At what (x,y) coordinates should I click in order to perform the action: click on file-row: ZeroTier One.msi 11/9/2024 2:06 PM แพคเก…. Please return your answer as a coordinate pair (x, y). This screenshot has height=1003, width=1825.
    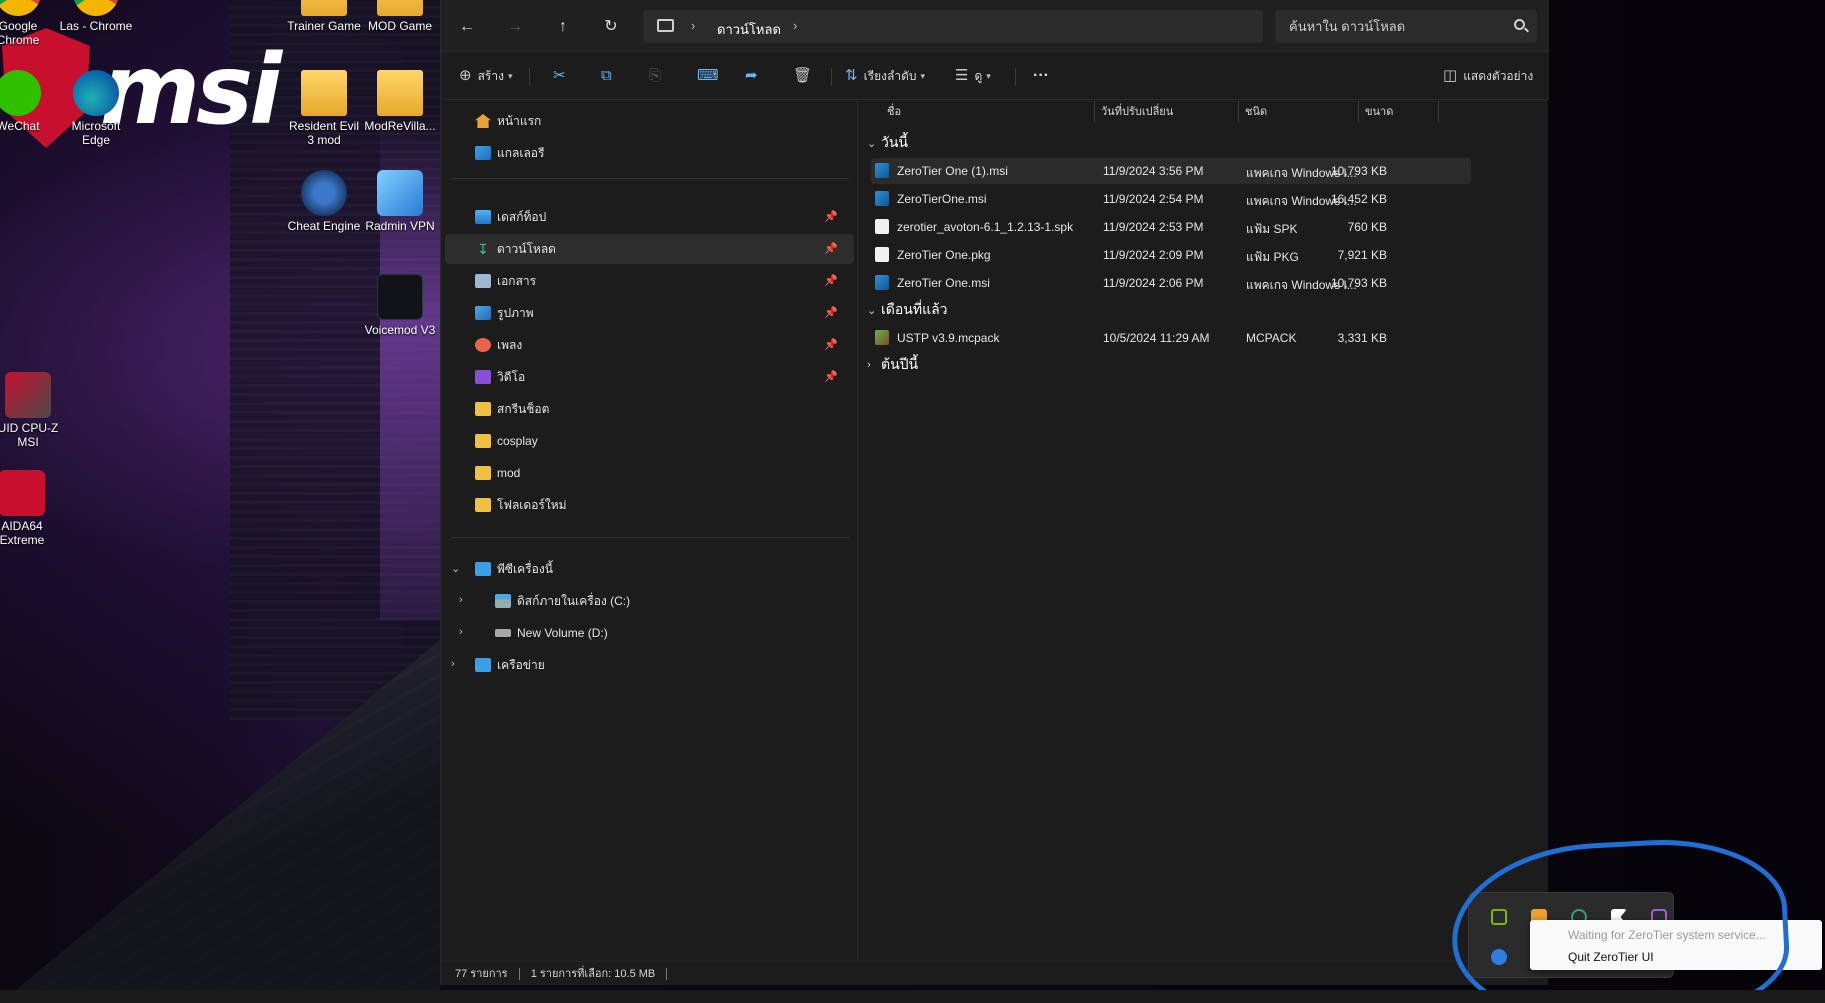
    Looking at the image, I should click on (1171, 283).